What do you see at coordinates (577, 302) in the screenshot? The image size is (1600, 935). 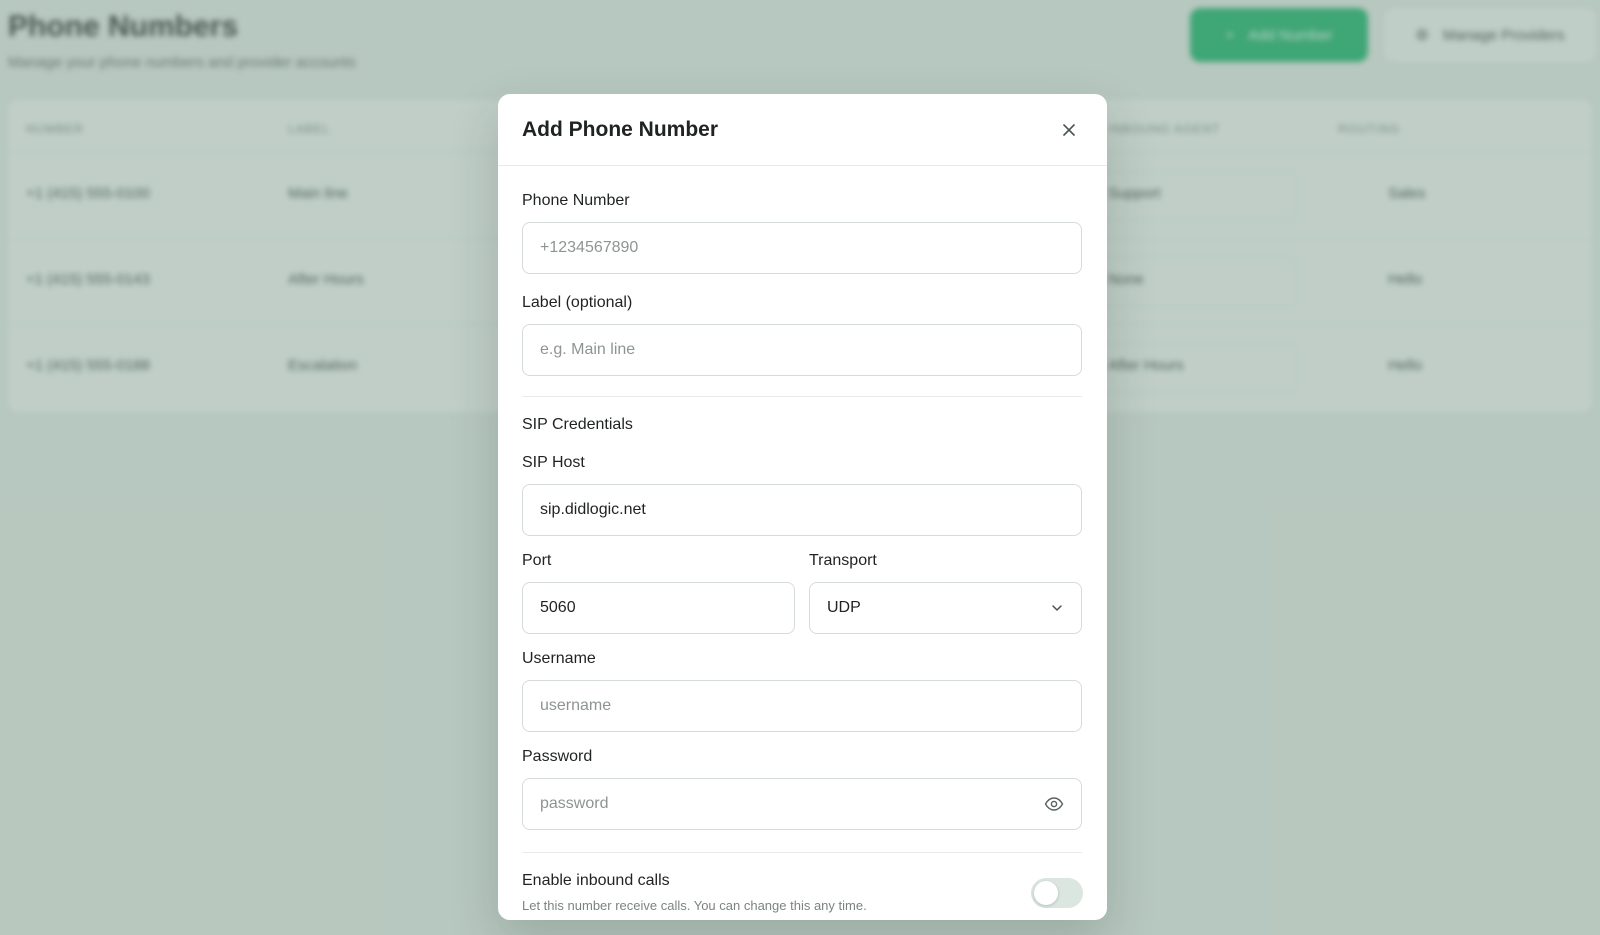 I see `label-field-label: Label (optional)` at bounding box center [577, 302].